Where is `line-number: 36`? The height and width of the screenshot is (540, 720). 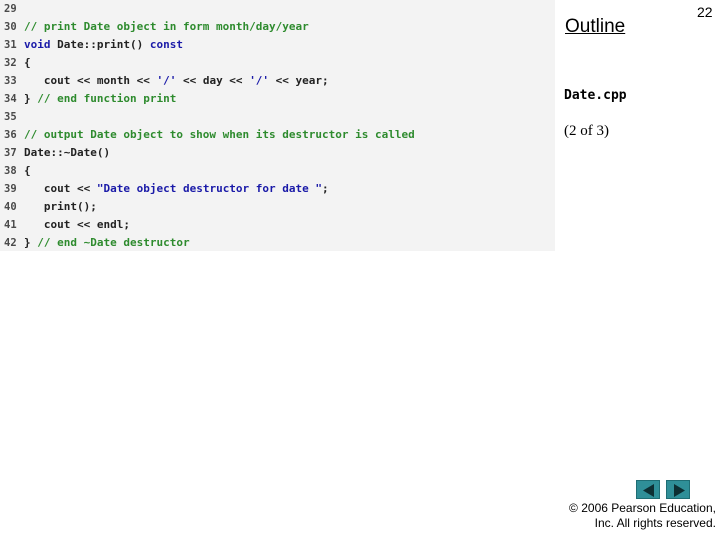
line-number: 36 is located at coordinates (10, 135).